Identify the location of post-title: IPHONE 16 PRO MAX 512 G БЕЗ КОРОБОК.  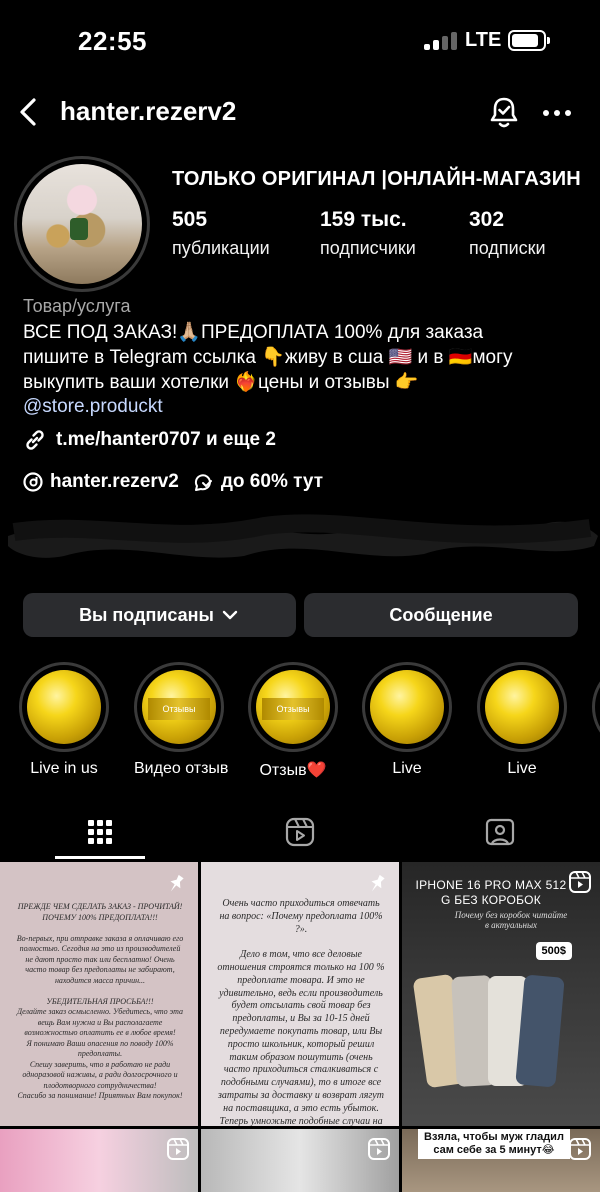
(491, 892).